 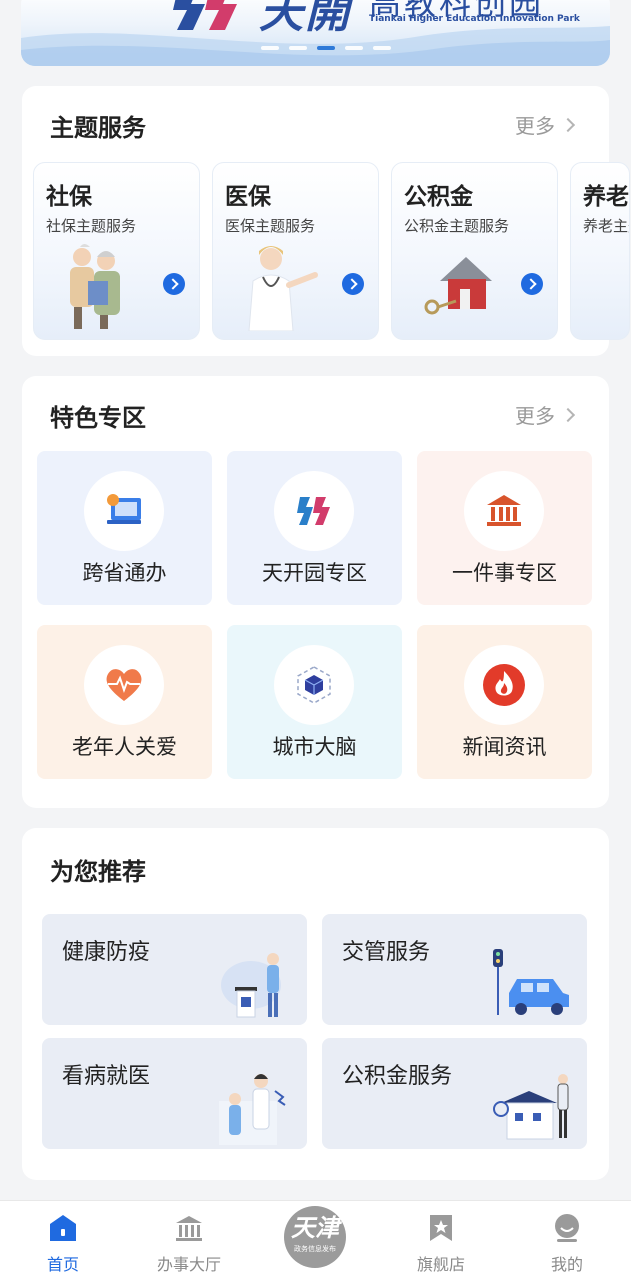 I want to click on recommend-label: 健康防疫, so click(x=106, y=952).